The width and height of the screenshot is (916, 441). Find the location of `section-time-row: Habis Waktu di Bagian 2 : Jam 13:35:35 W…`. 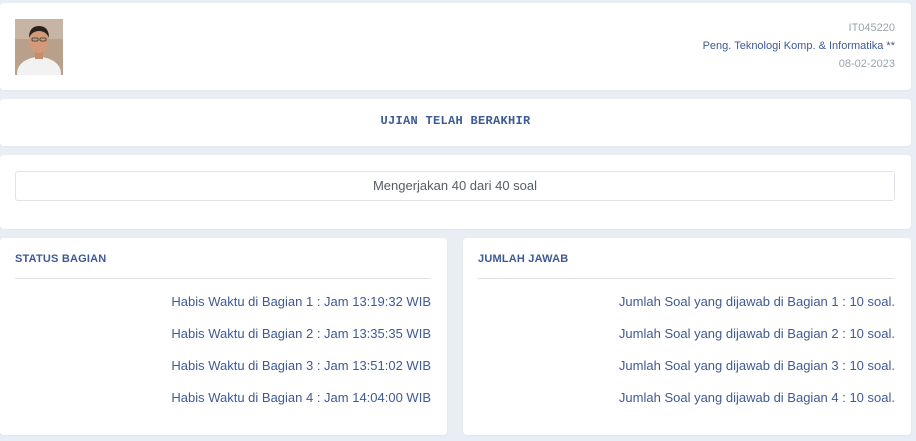

section-time-row: Habis Waktu di Bagian 2 : Jam 13:35:35 W… is located at coordinates (301, 333).